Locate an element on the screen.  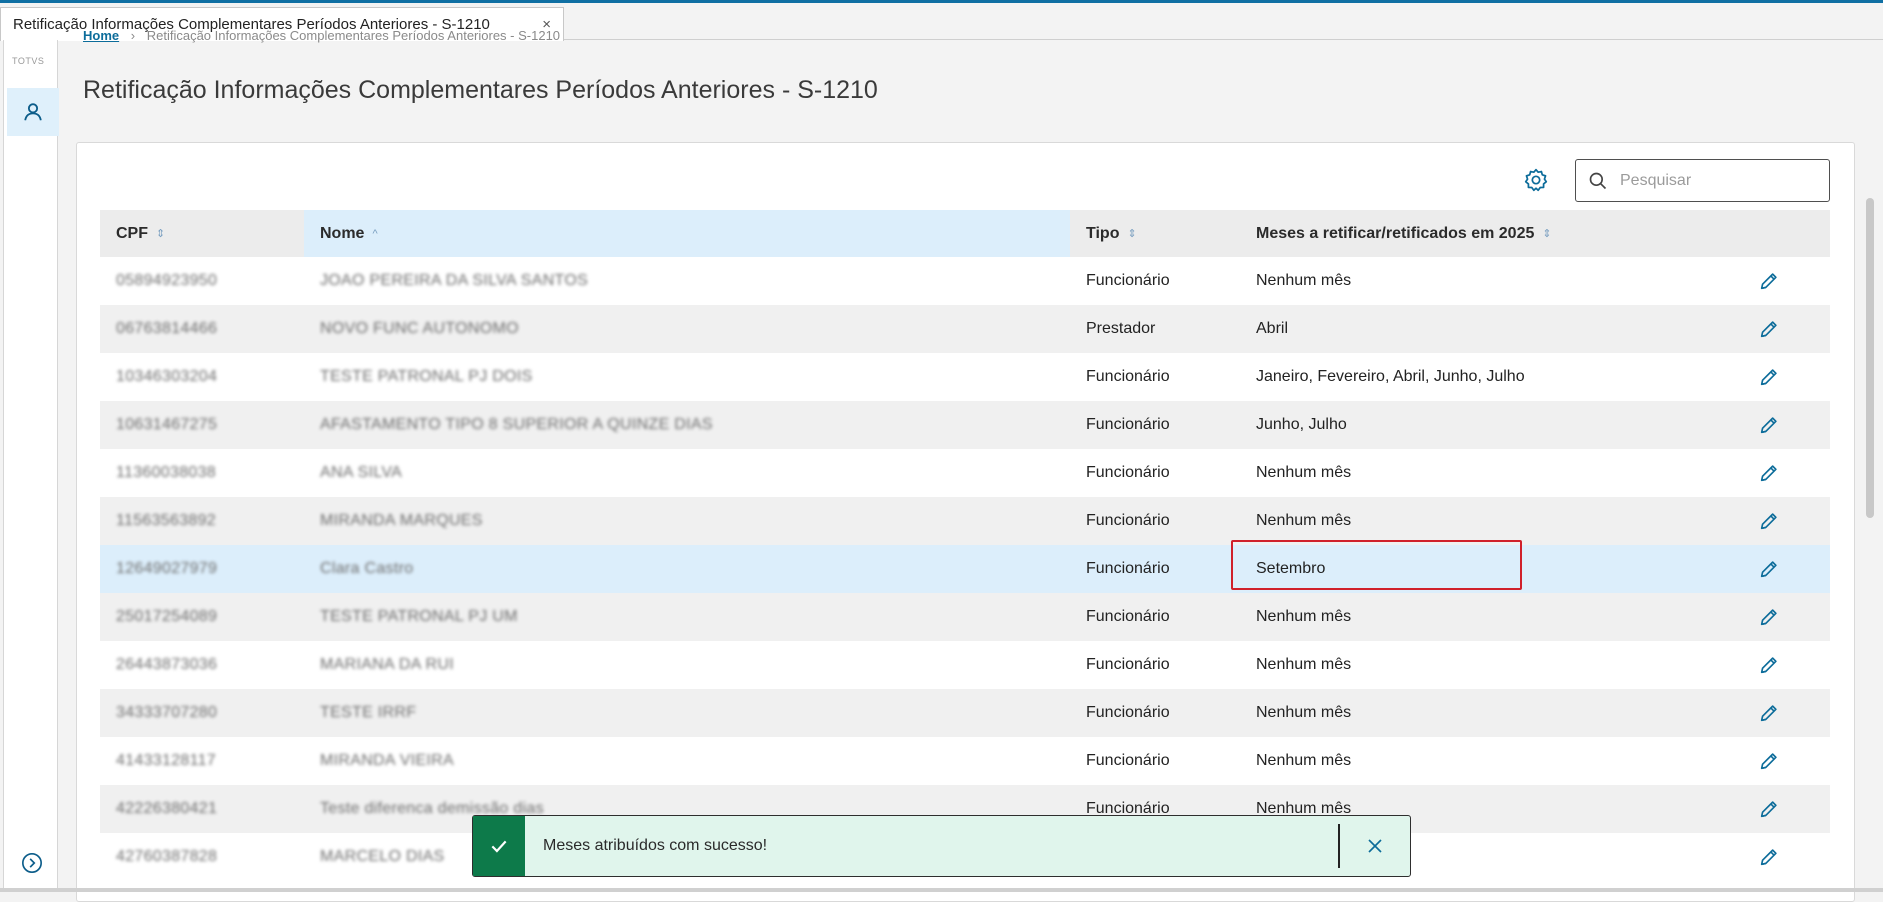
nome-cell: NOVO FUNC AUTONOMO is located at coordinates (419, 328).